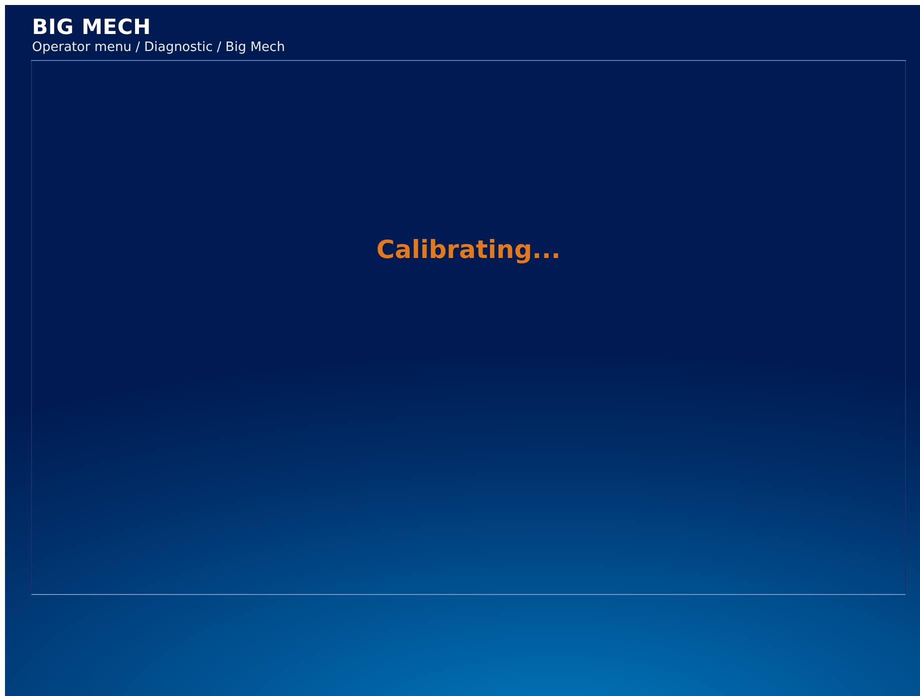 The height and width of the screenshot is (696, 920). Describe the element at coordinates (92, 27) in the screenshot. I see `screen-title: BIG MECH` at that location.